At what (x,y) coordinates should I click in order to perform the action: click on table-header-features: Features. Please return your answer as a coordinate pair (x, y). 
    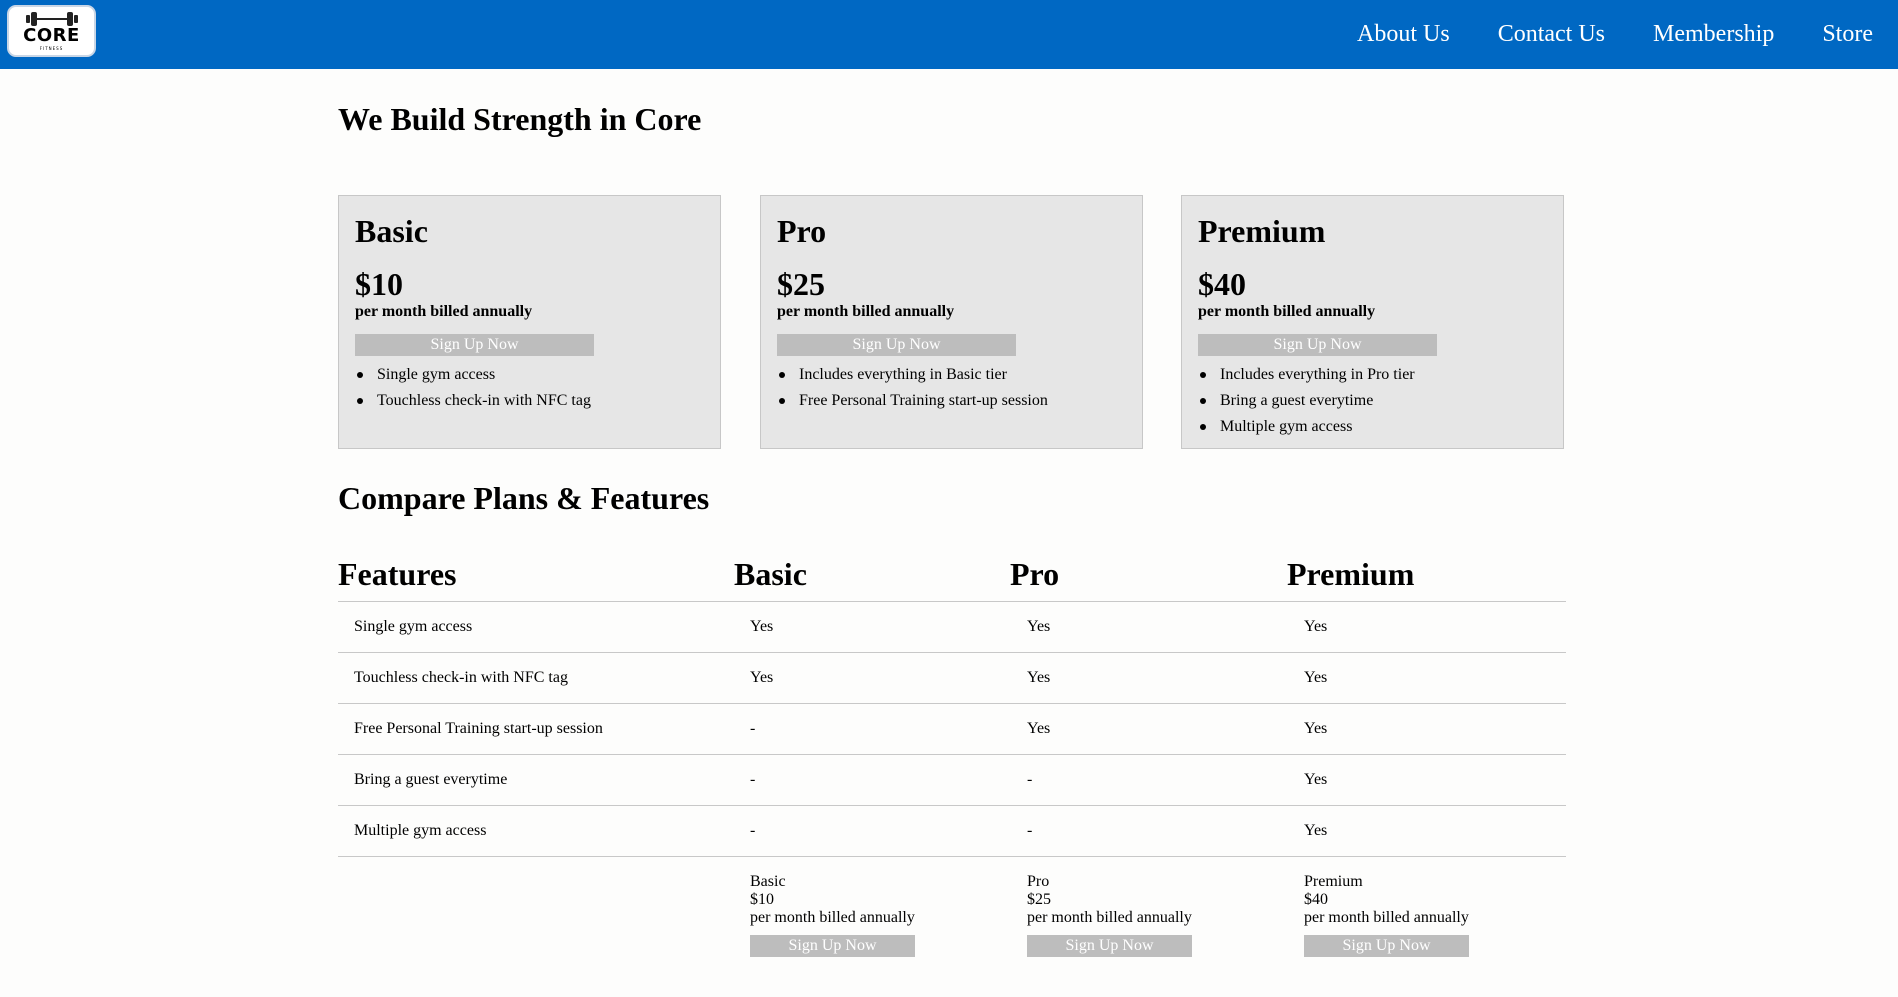
    Looking at the image, I should click on (397, 574).